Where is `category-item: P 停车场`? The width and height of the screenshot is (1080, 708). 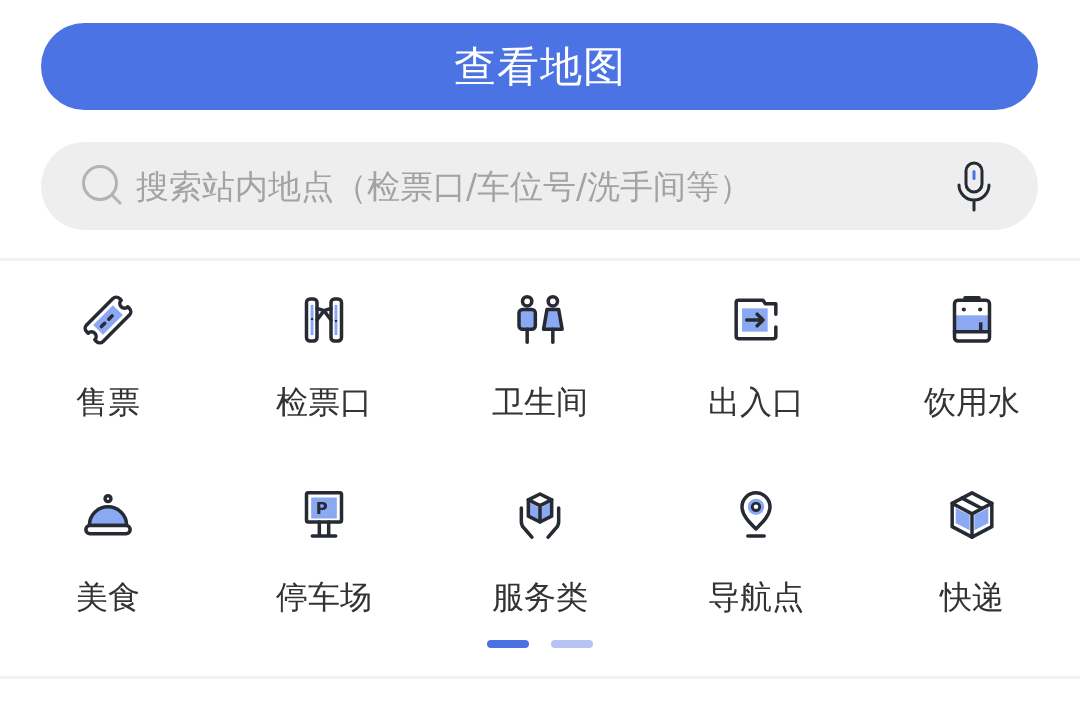 category-item: P 停车场 is located at coordinates (324, 552).